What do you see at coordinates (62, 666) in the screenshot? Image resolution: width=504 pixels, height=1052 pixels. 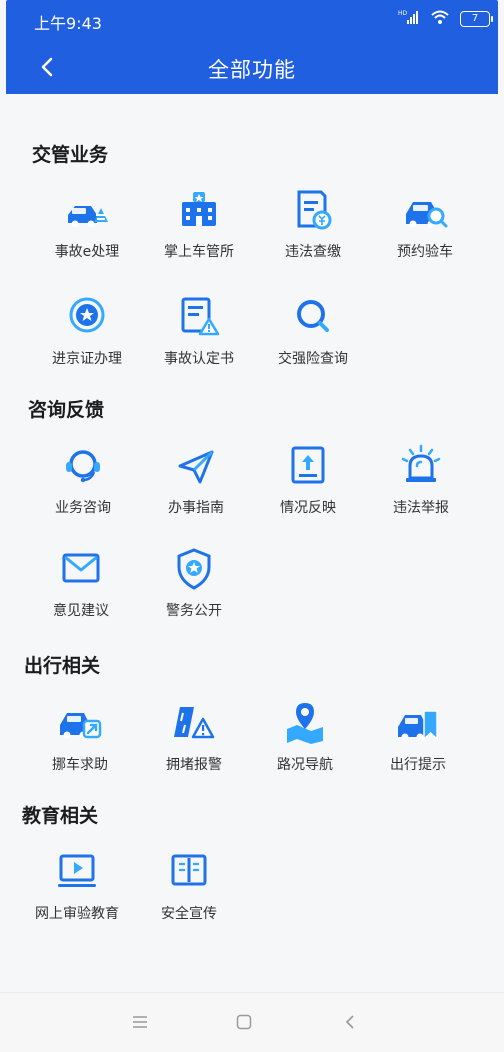 I see `section-title-travel: 出行相关` at bounding box center [62, 666].